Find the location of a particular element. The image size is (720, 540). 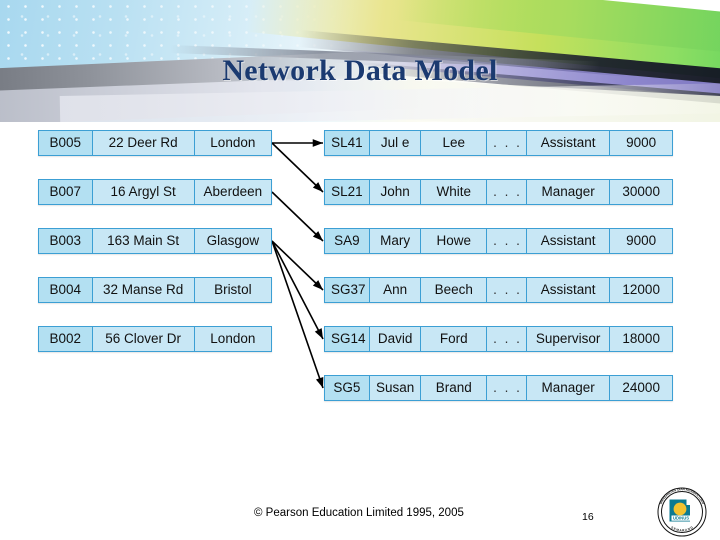

svg-text: UDINUS is located at coordinates (681, 518).